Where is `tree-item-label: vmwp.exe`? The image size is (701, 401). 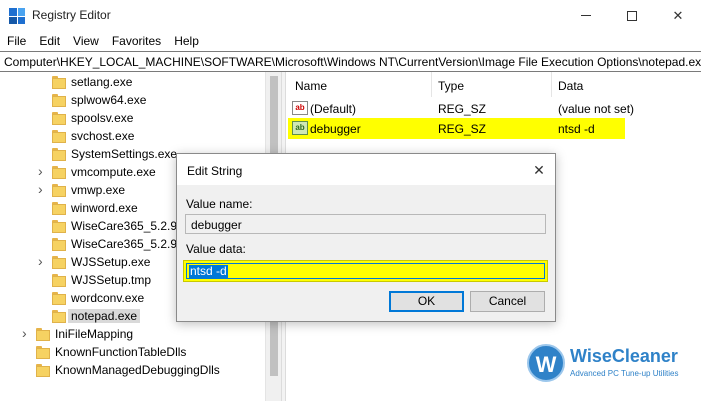
tree-item-label: vmwp.exe is located at coordinates (98, 190).